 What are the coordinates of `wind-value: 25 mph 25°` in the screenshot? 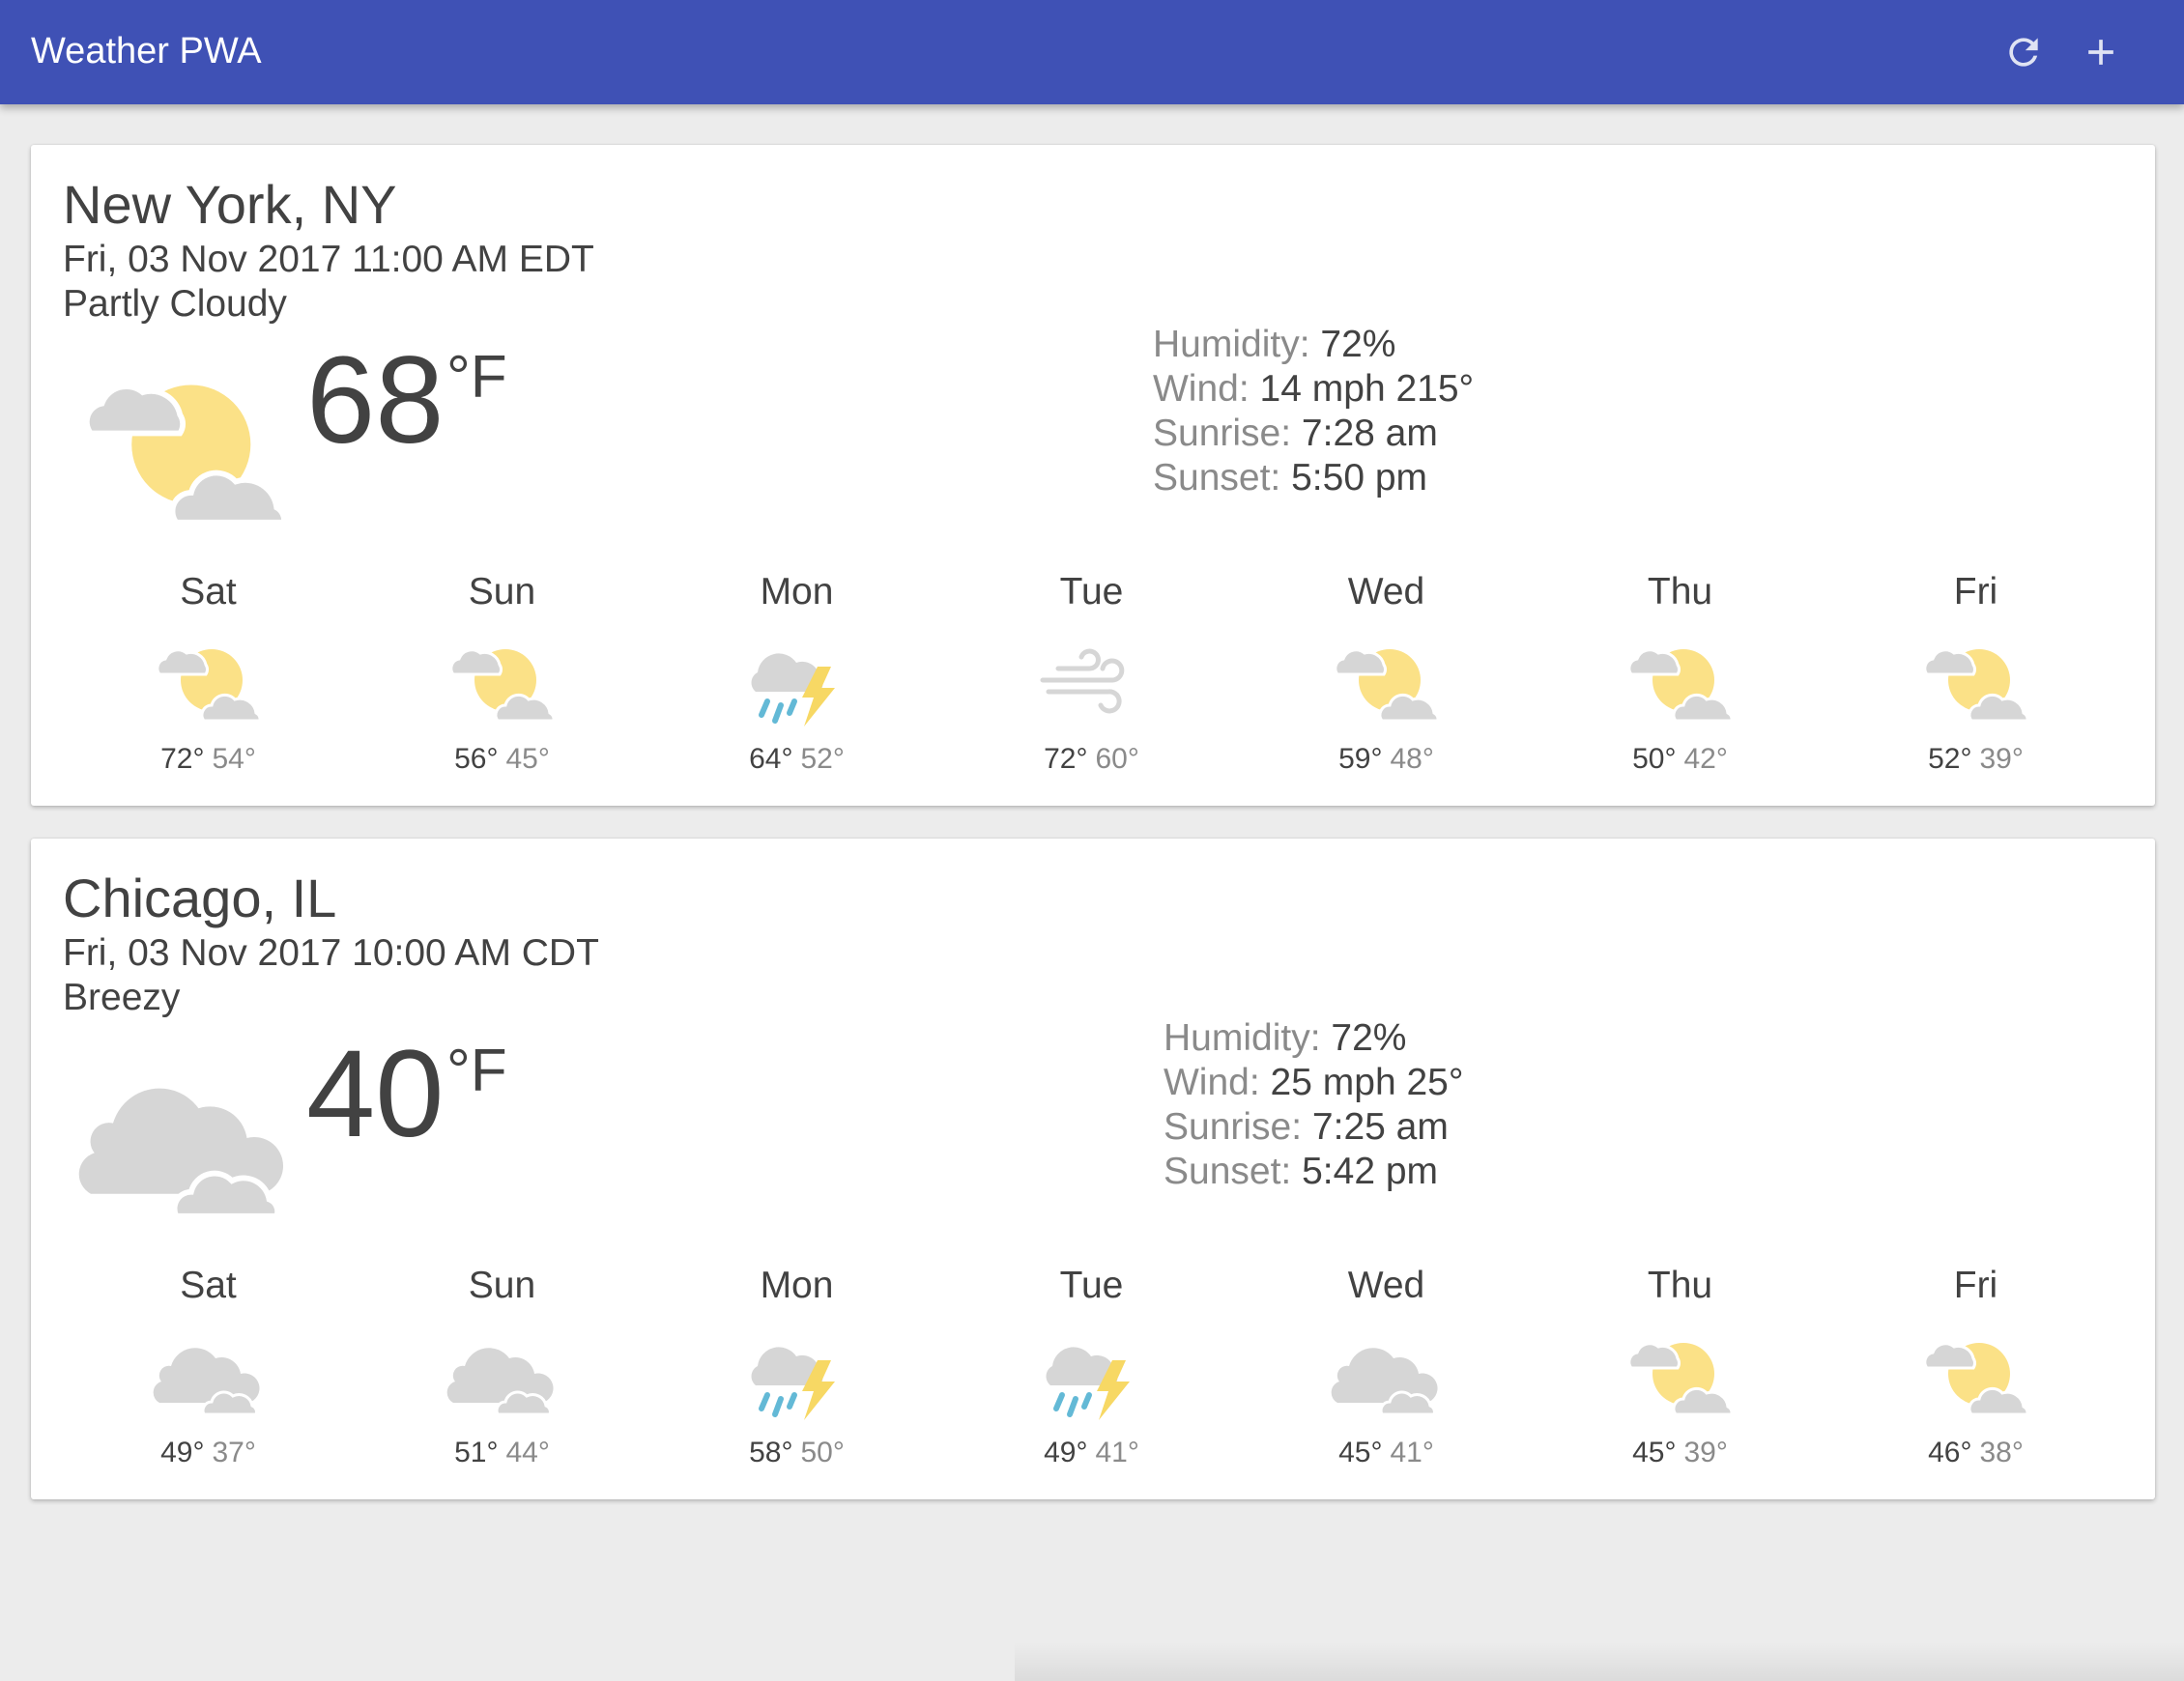 It's located at (1367, 1082).